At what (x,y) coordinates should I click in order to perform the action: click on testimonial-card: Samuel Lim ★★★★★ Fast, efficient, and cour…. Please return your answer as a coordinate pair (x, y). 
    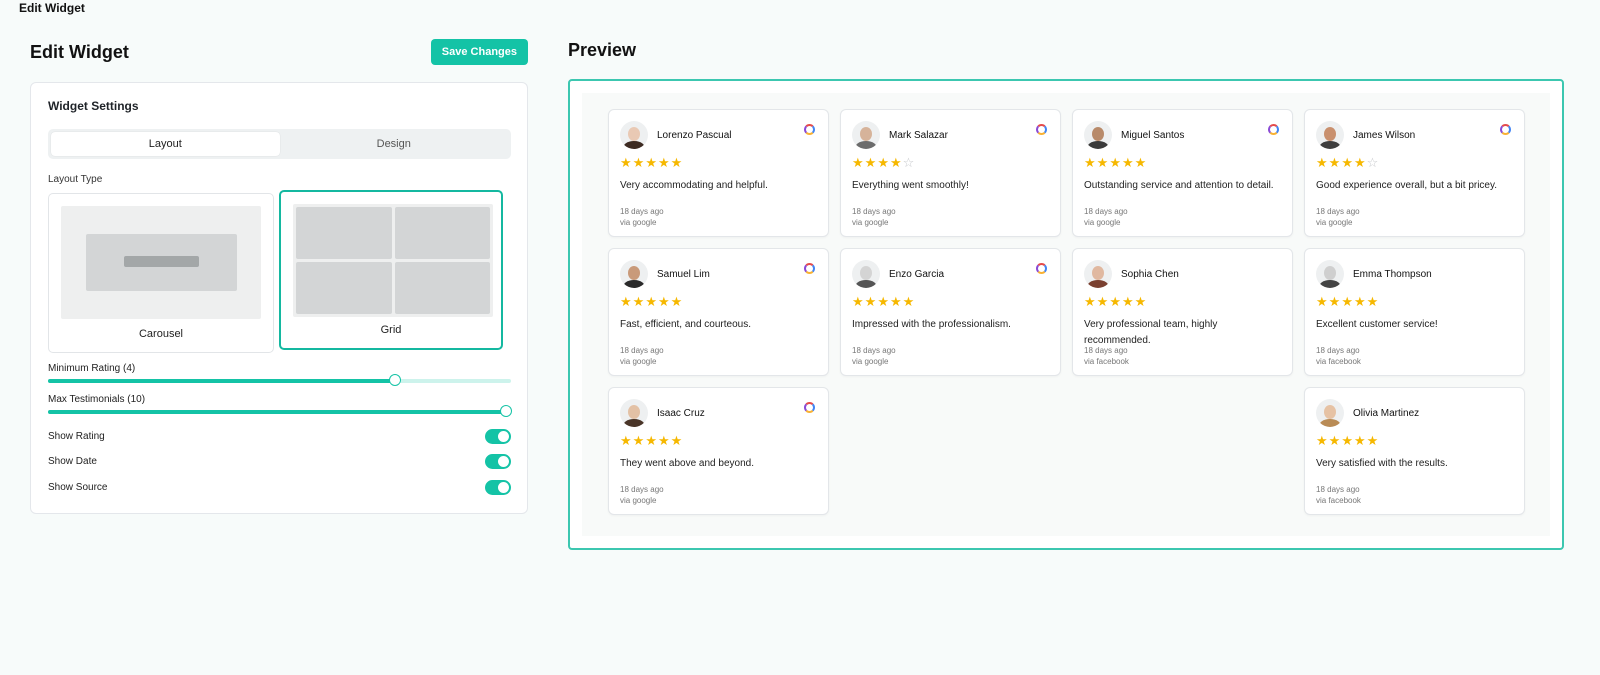
    Looking at the image, I should click on (718, 312).